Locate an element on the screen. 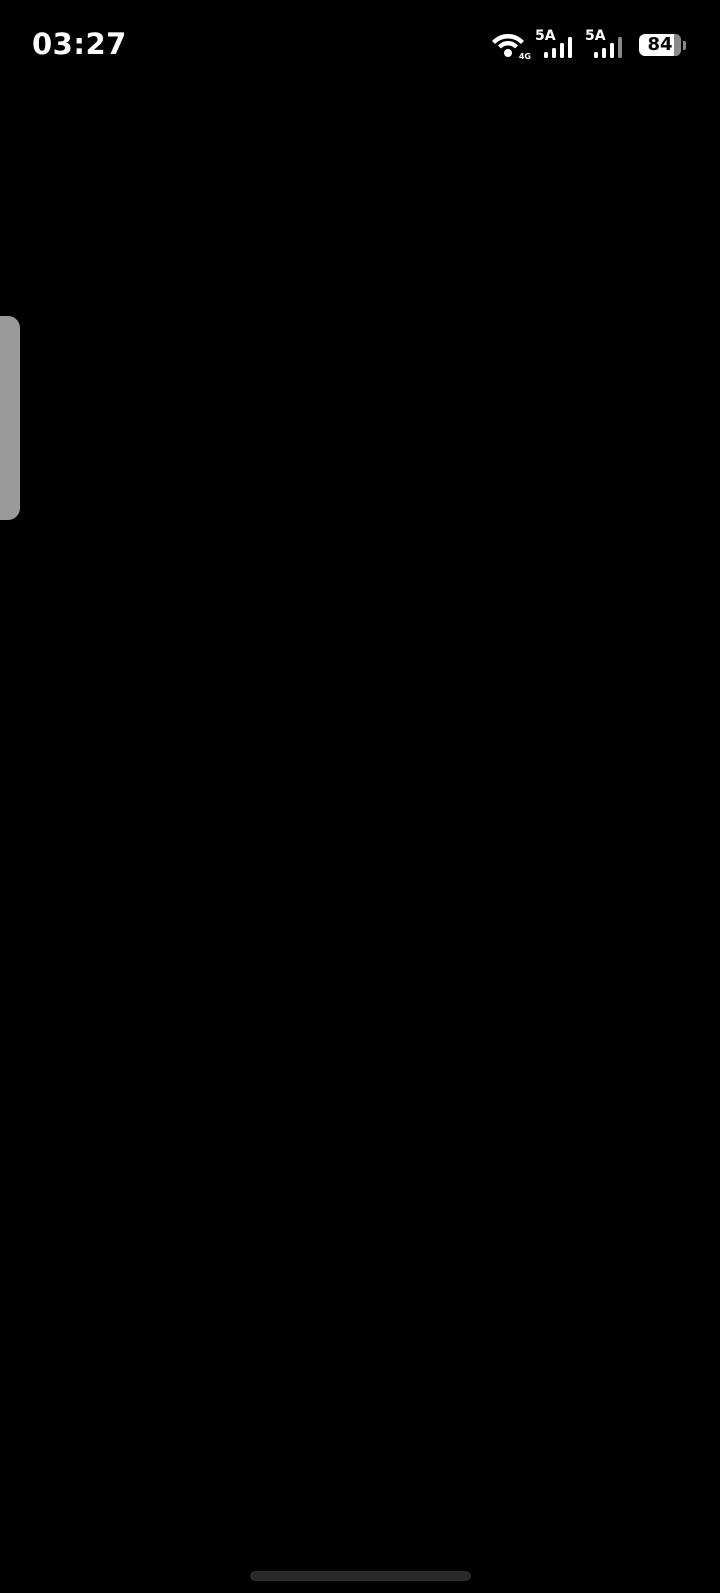 The width and height of the screenshot is (720, 1593). status-bar: 03:27 4G 5A 5A 84 is located at coordinates (360, 45).